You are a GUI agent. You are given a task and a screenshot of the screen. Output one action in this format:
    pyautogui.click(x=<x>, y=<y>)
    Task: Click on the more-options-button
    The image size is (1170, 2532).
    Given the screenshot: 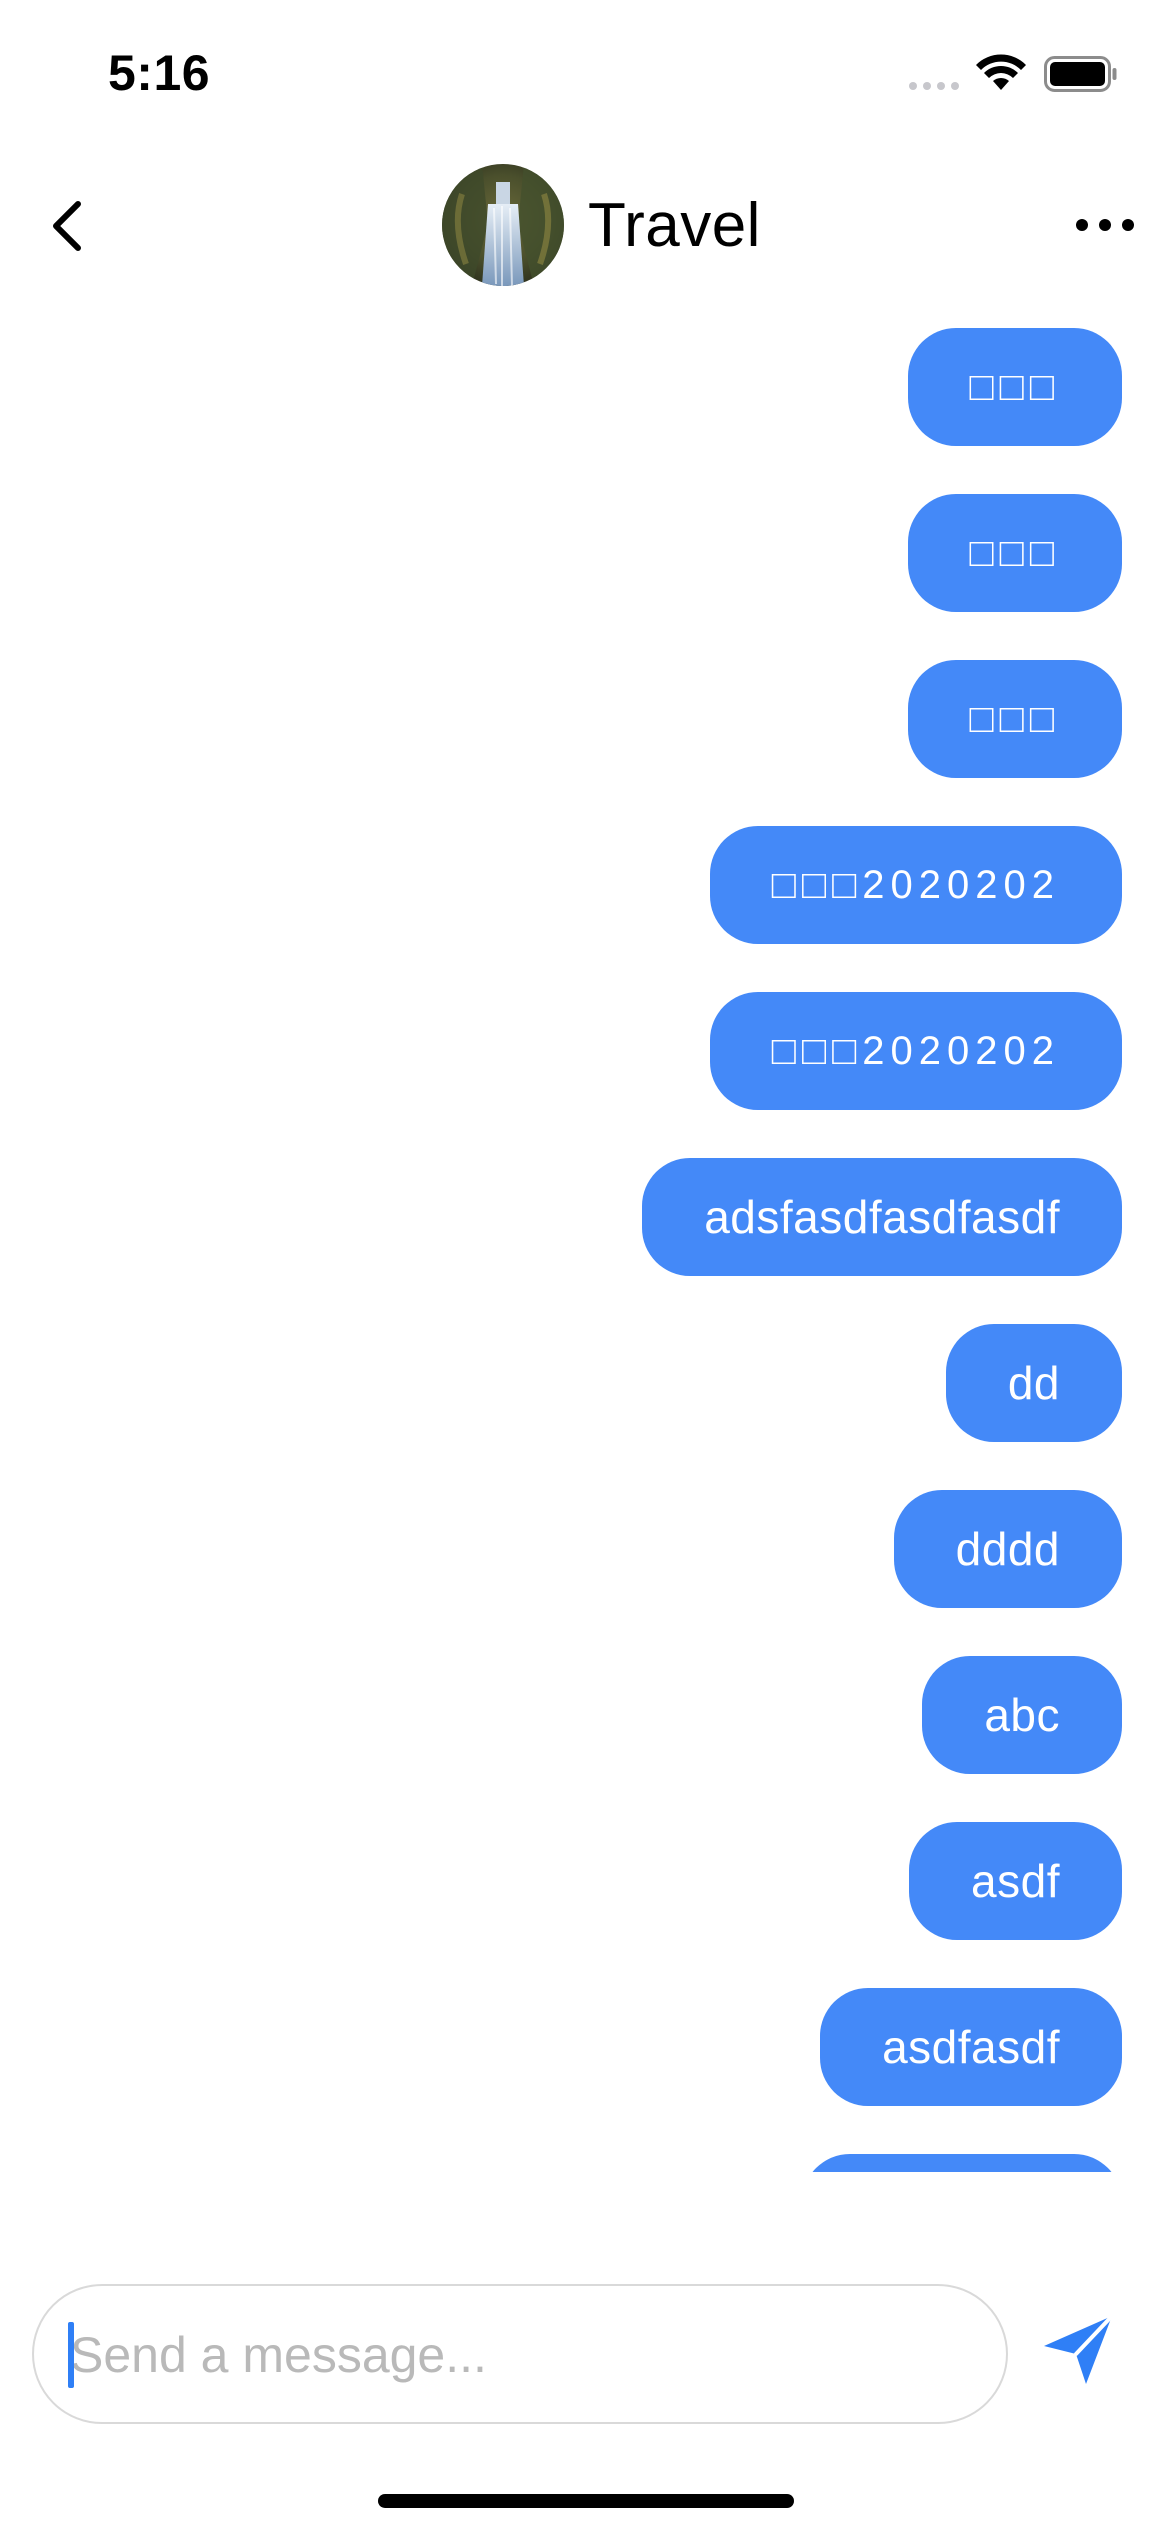 What is the action you would take?
    pyautogui.click(x=1105, y=225)
    